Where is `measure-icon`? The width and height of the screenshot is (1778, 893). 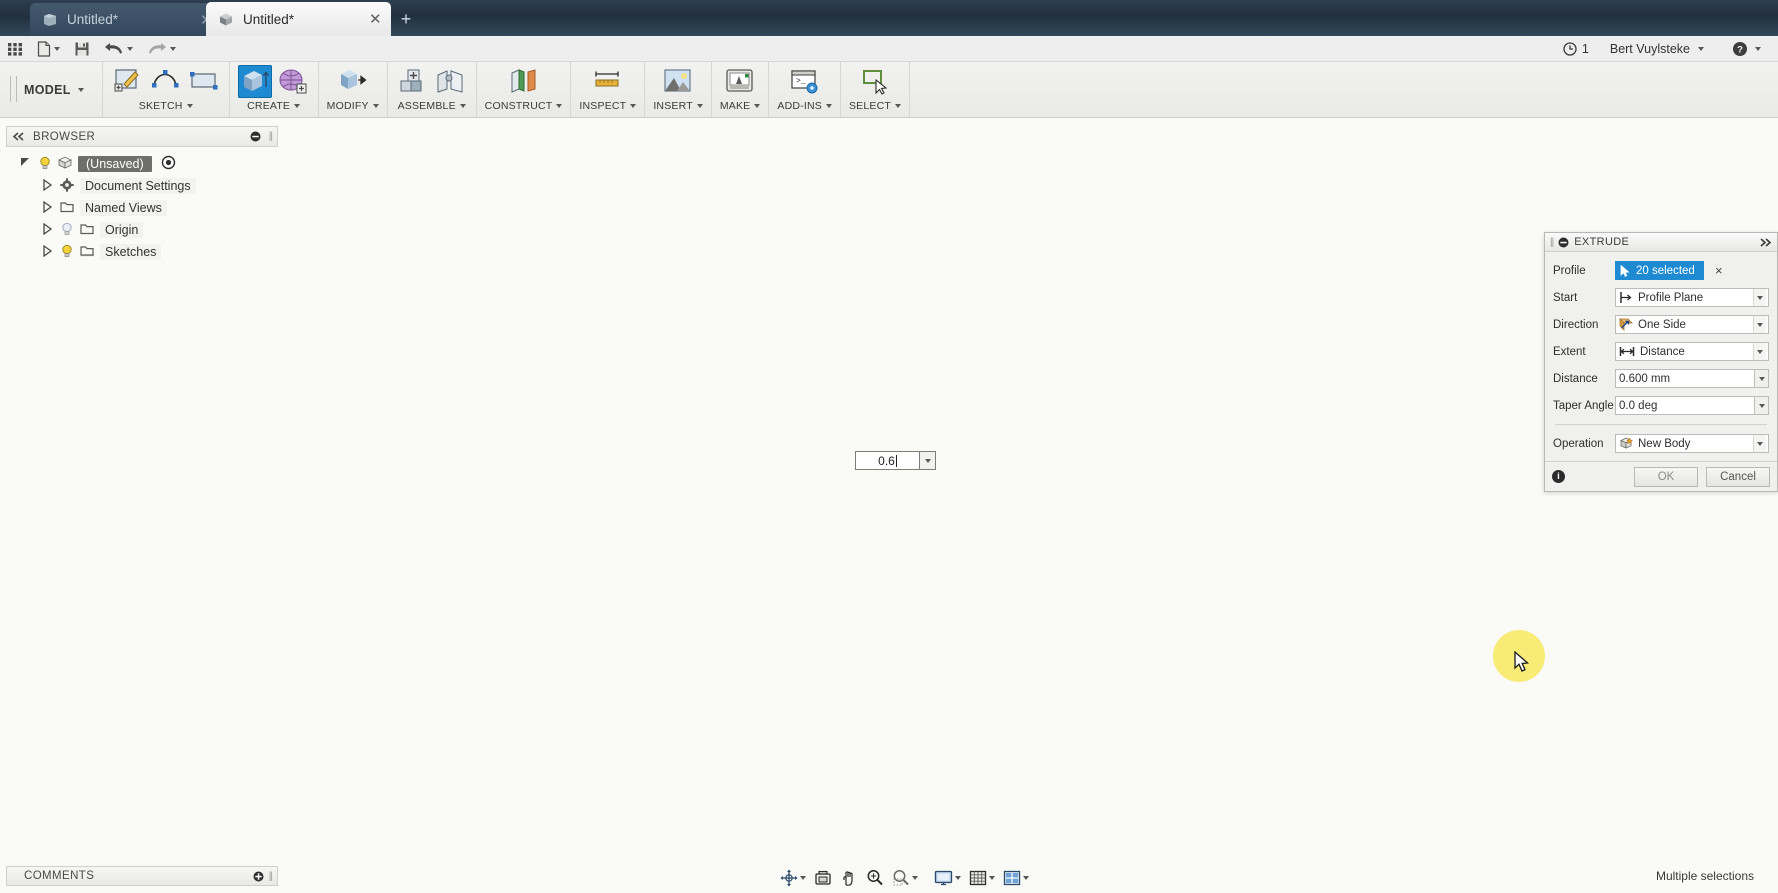
measure-icon is located at coordinates (608, 81).